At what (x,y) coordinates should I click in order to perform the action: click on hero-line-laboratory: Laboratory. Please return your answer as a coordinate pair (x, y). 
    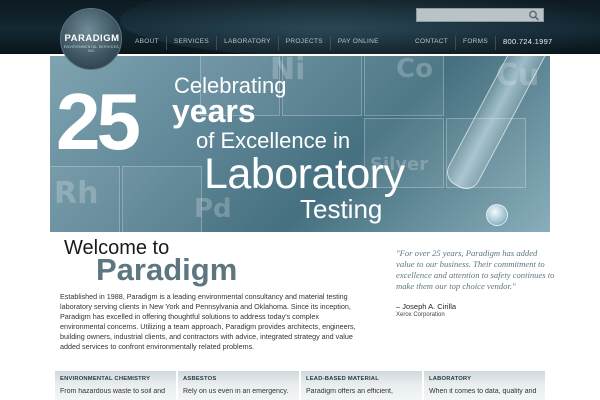
    Looking at the image, I should click on (304, 174).